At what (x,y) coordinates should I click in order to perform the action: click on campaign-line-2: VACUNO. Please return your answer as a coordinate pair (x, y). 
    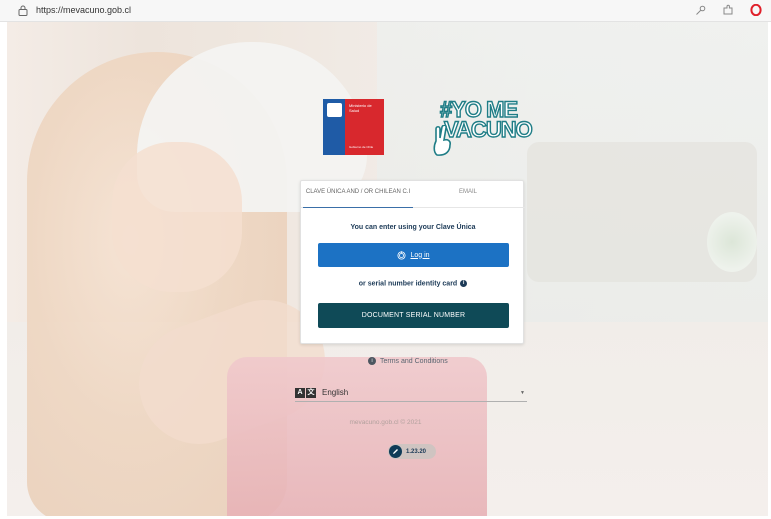
    Looking at the image, I should click on (488, 129).